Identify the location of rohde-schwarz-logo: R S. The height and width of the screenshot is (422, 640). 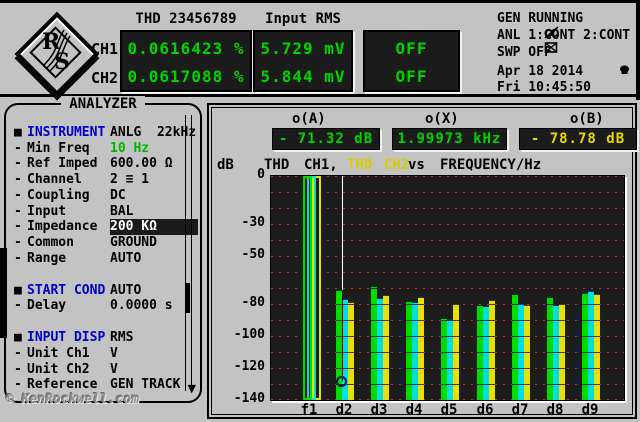
(56, 53).